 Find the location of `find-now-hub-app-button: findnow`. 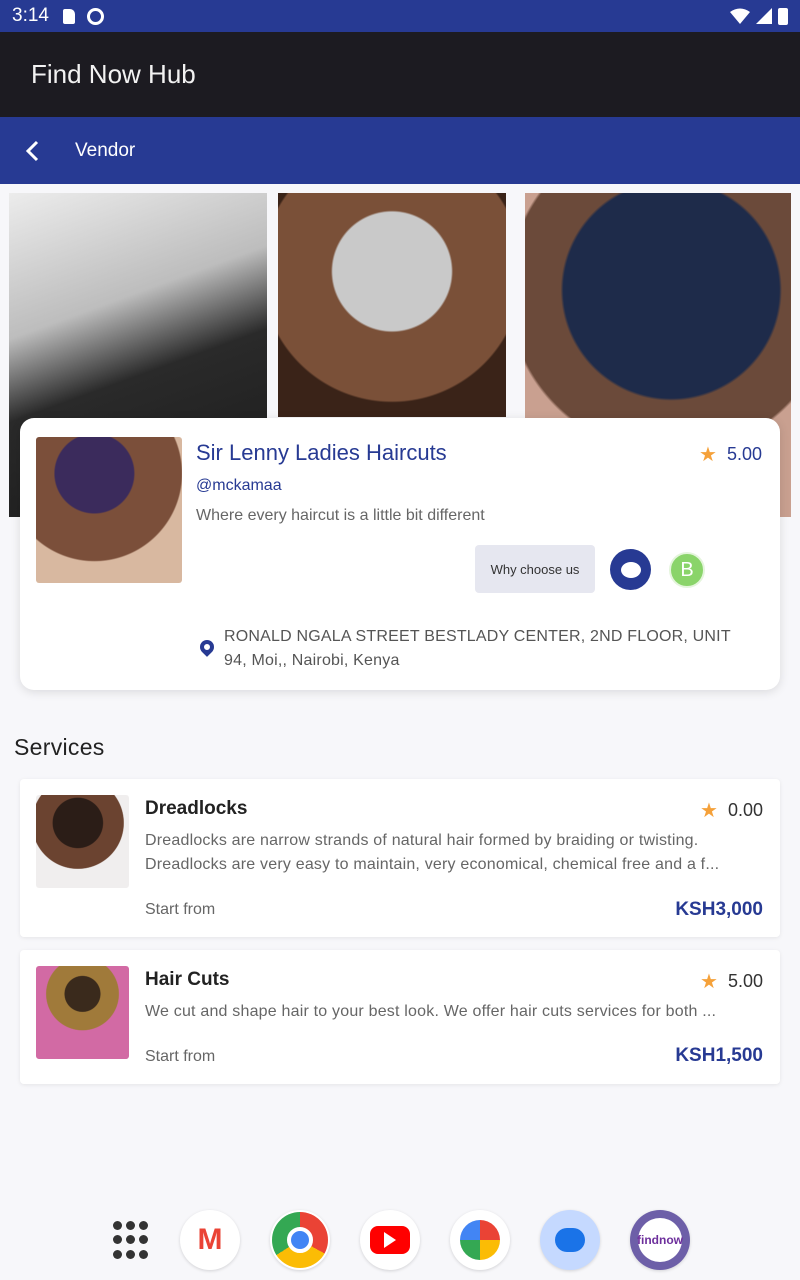

find-now-hub-app-button: findnow is located at coordinates (660, 1240).